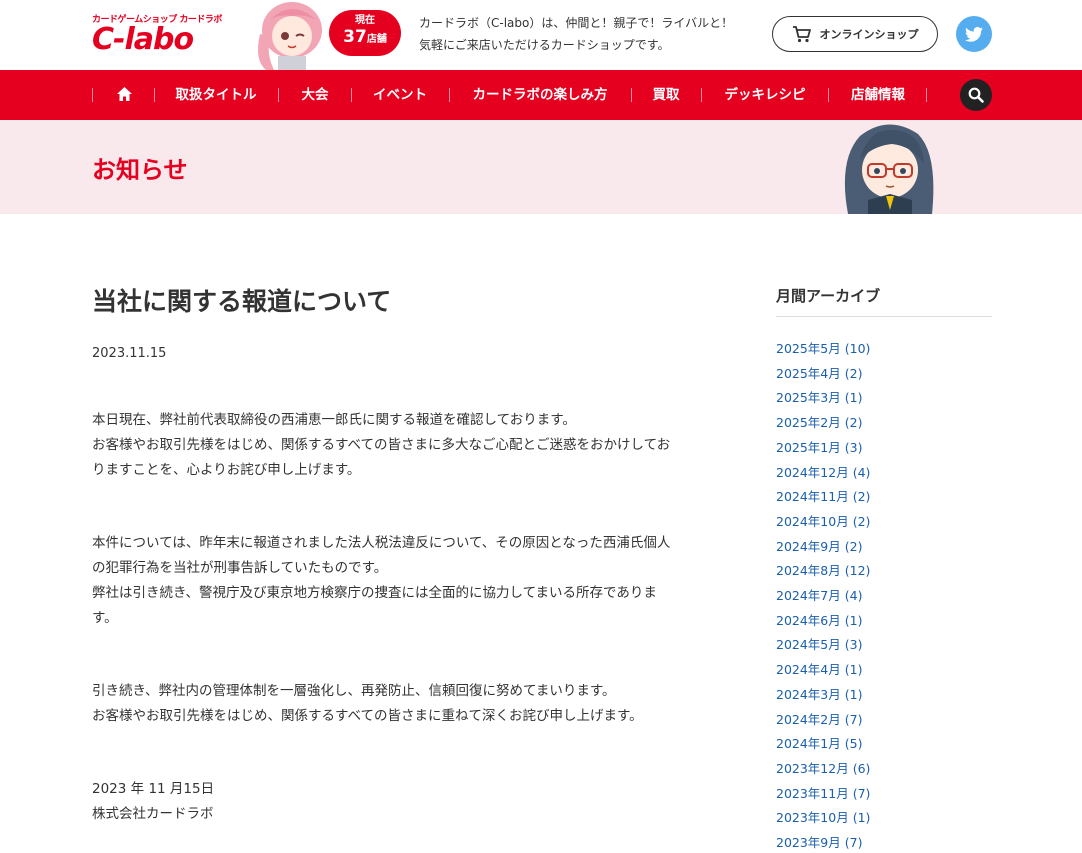  Describe the element at coordinates (823, 473) in the screenshot. I see `archive-link: 2024年12月 (4)` at that location.